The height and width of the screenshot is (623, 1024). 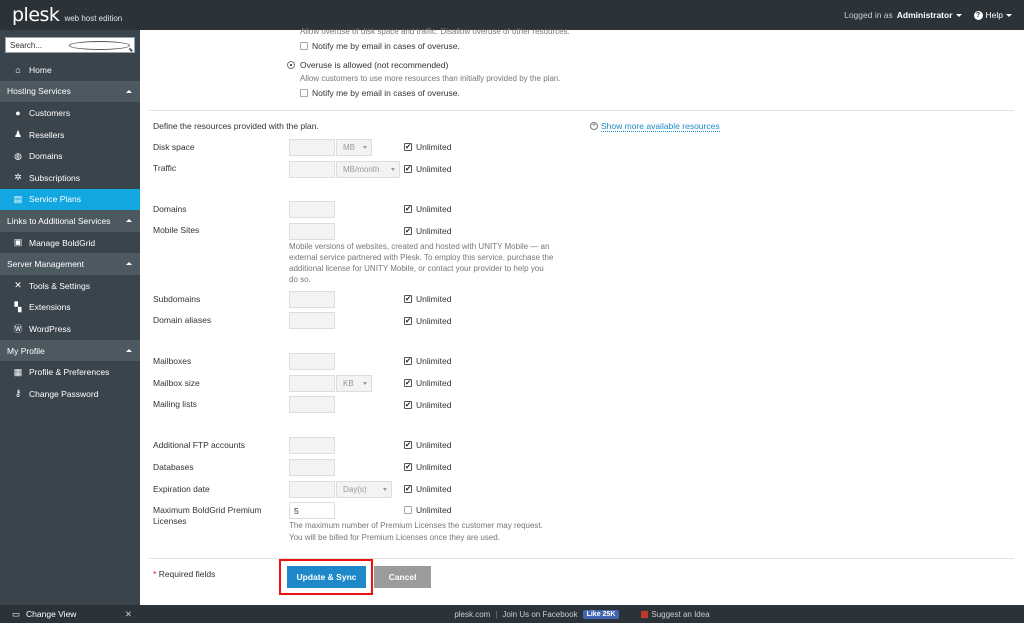 I want to click on globe-icon: ◍, so click(x=18, y=155).